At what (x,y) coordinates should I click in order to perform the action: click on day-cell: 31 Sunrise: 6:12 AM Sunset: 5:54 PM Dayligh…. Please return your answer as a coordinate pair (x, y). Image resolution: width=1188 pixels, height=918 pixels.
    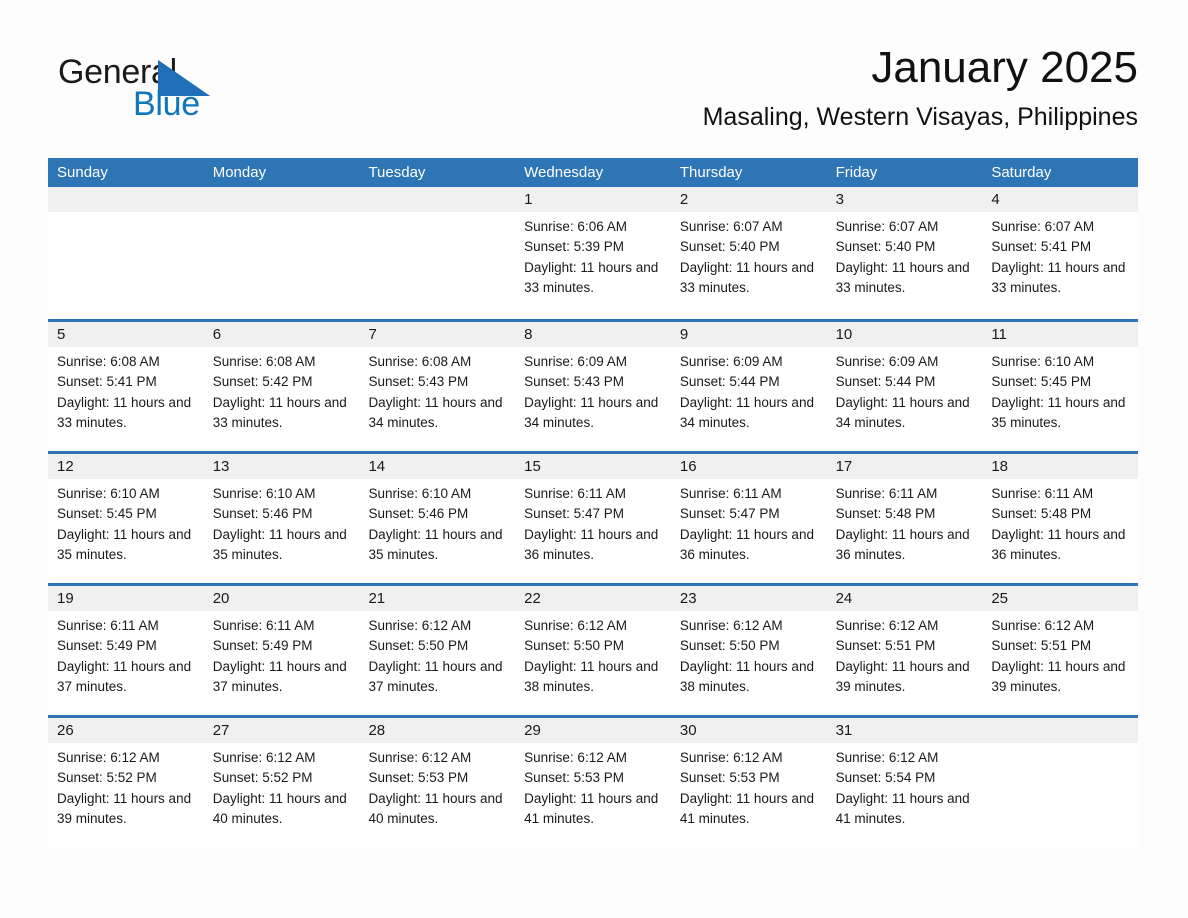
    Looking at the image, I should click on (904, 782).